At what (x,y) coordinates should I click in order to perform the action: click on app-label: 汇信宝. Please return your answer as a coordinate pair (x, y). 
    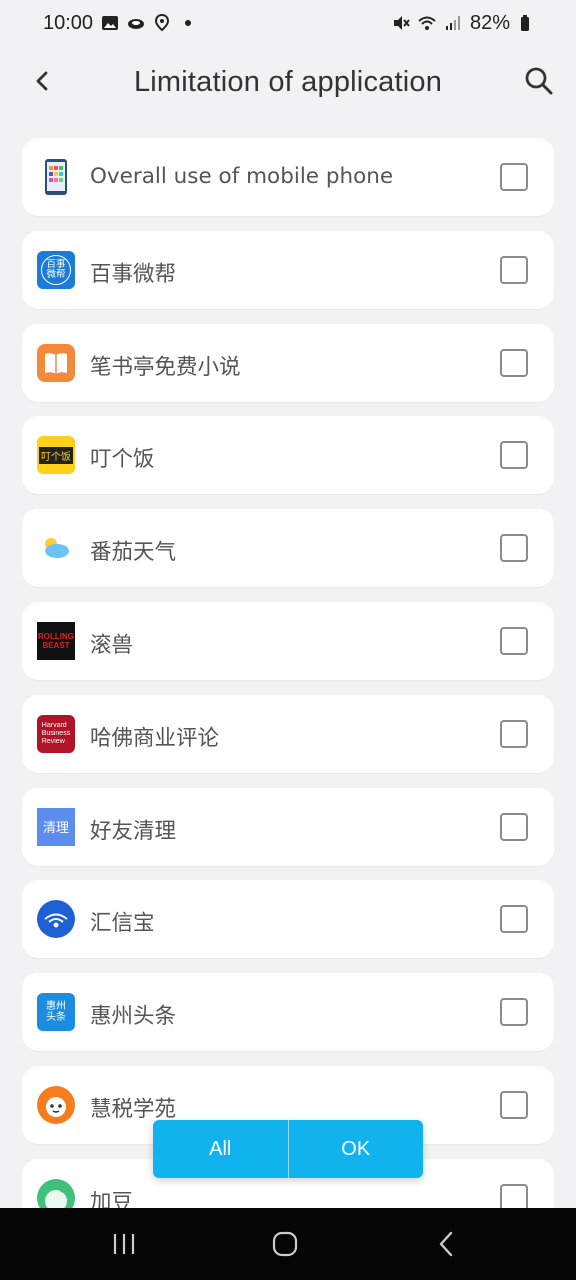
    Looking at the image, I should click on (122, 924).